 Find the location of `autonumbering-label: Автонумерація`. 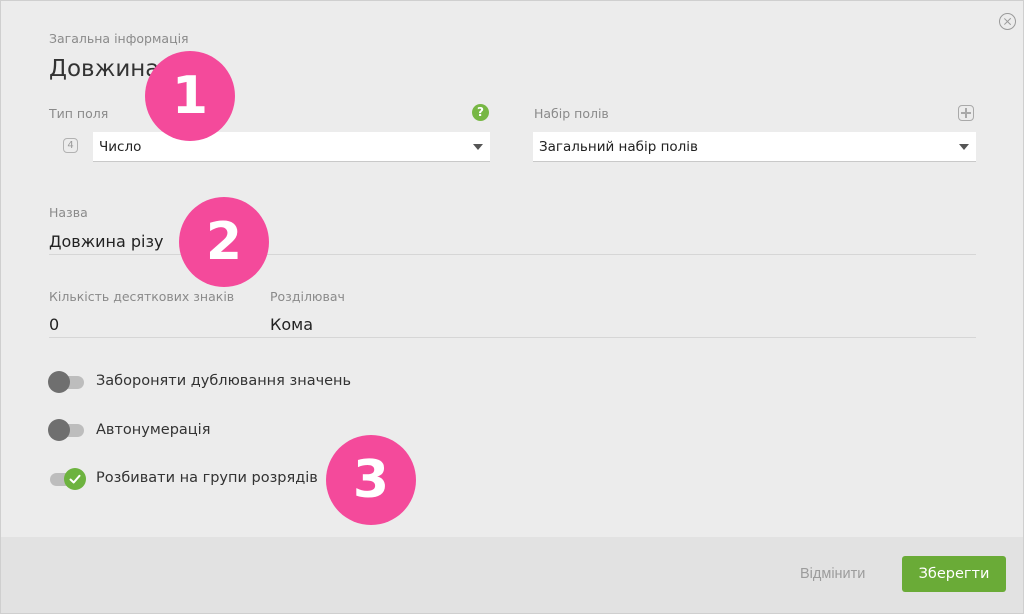

autonumbering-label: Автонумерація is located at coordinates (153, 430).